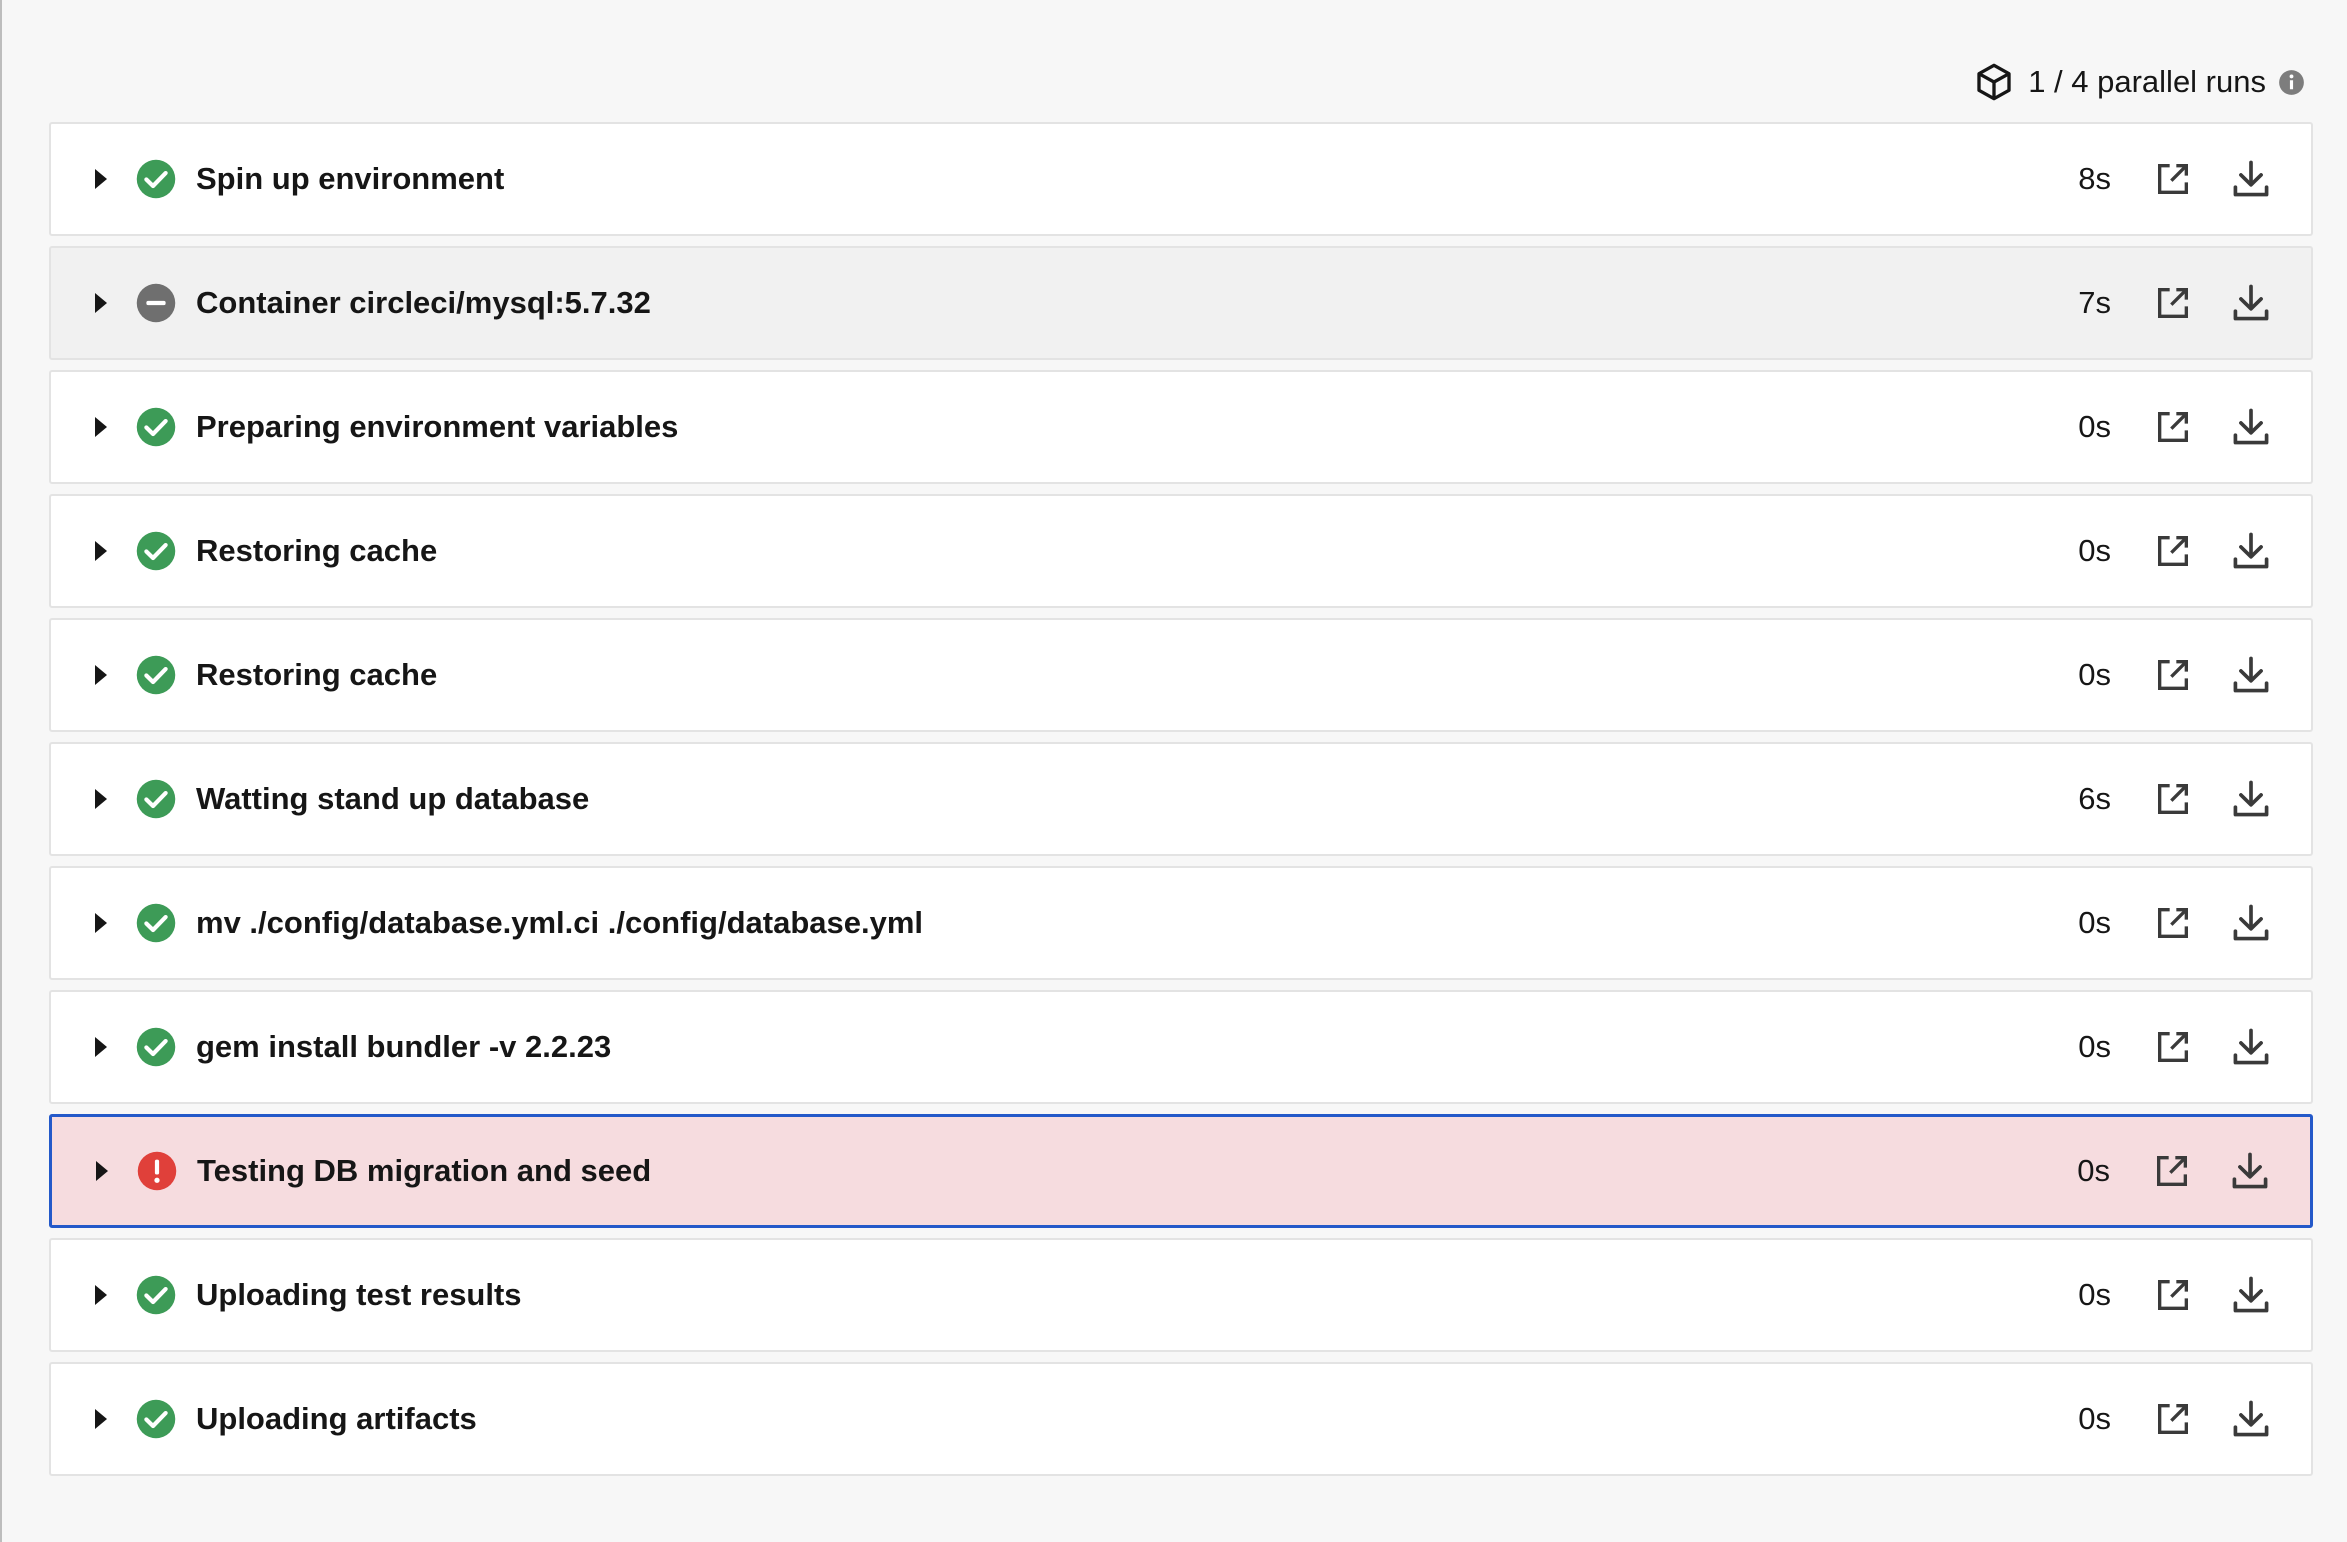 This screenshot has height=1542, width=2347. I want to click on cube-icon, so click(1994, 82).